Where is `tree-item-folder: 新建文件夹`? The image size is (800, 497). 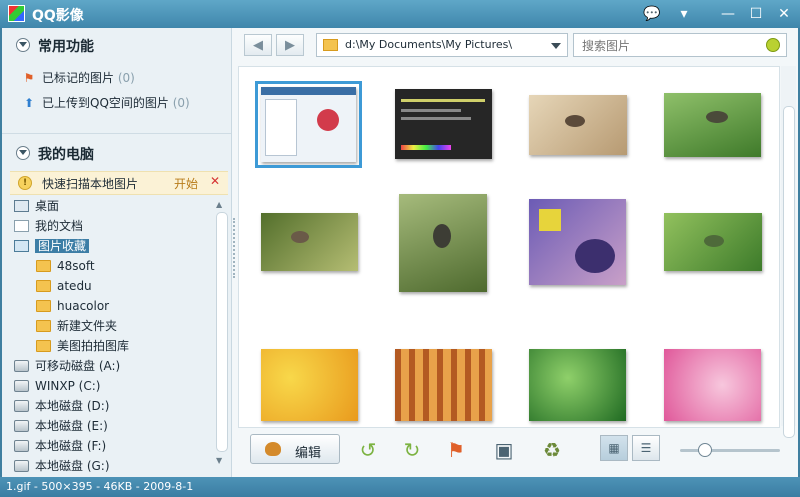 tree-item-folder: 新建文件夹 is located at coordinates (76, 326).